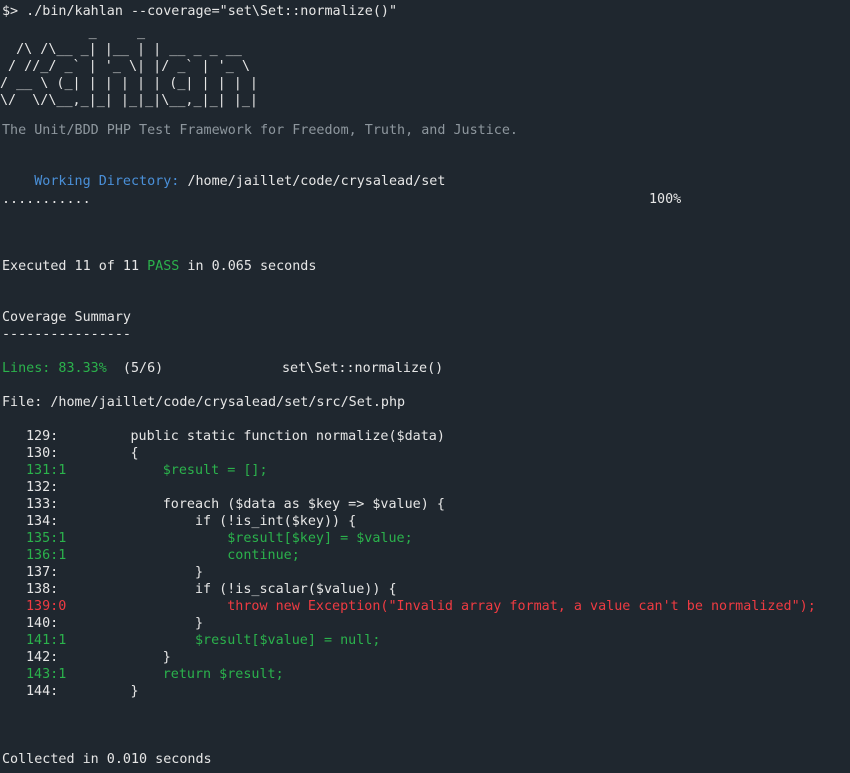 Image resolution: width=850 pixels, height=773 pixels. Describe the element at coordinates (255, 436) in the screenshot. I see `source-line-code: public static function normalize($data)` at that location.